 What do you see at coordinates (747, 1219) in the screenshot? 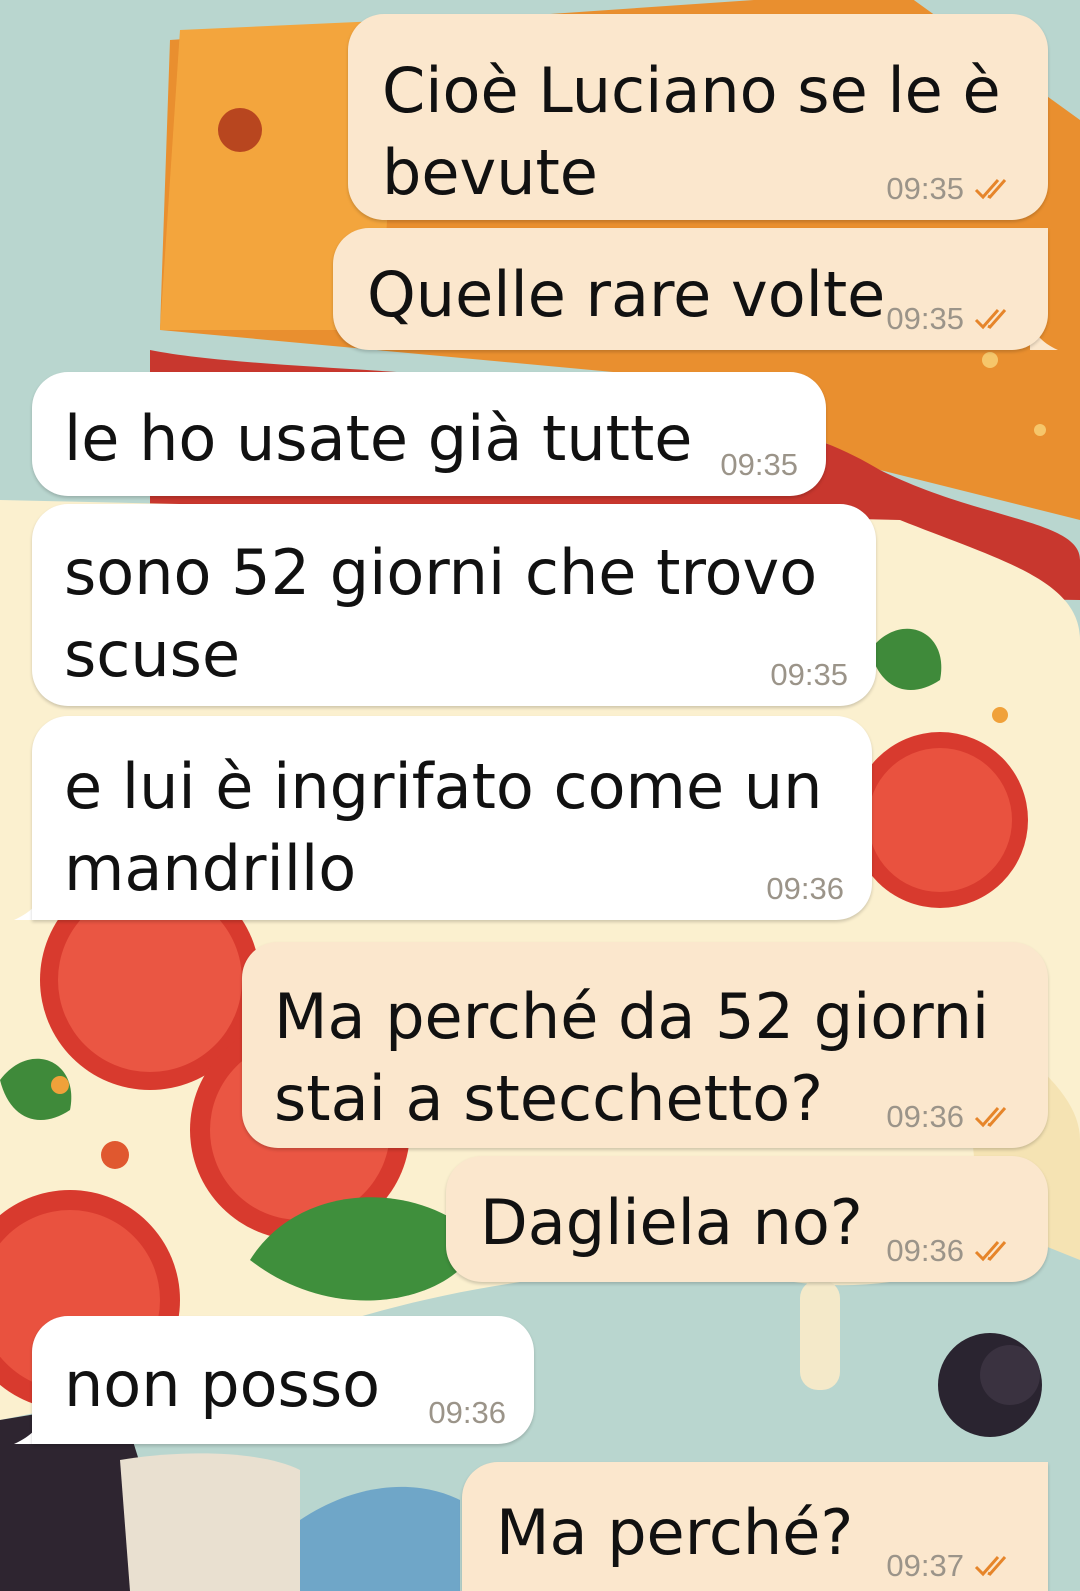
I see `chat-message-outgoing: Dagliela no? 09:36` at bounding box center [747, 1219].